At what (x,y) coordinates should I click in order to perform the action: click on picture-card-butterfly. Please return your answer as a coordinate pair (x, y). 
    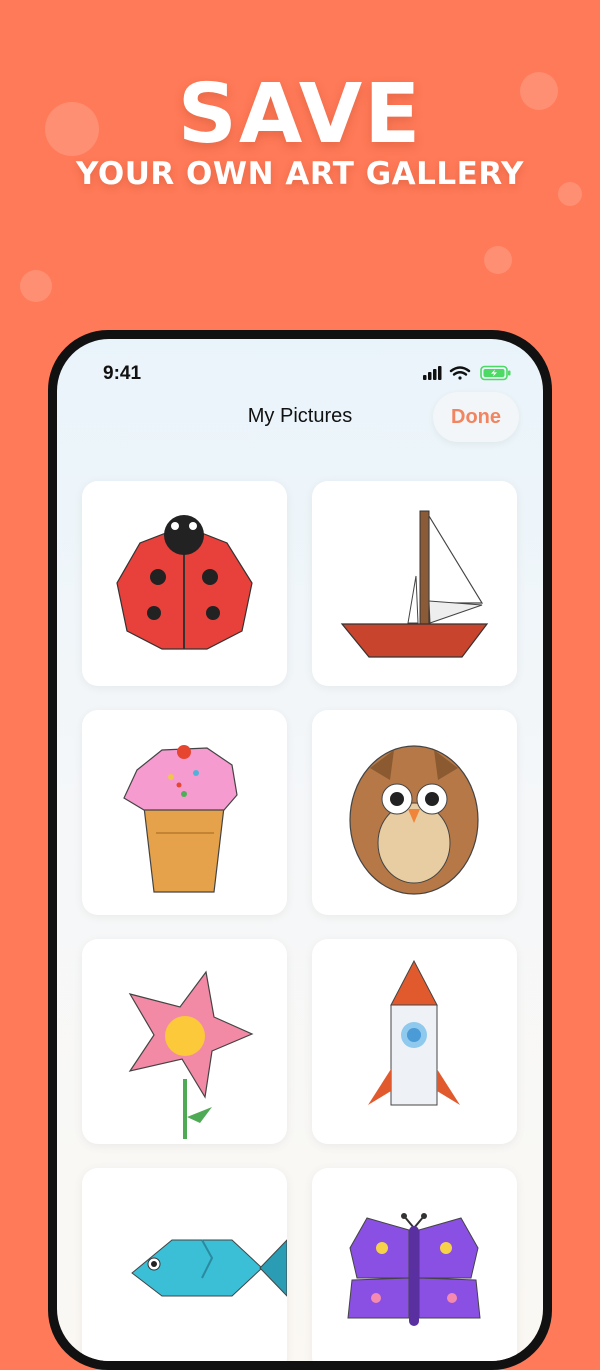
    Looking at the image, I should click on (414, 1264).